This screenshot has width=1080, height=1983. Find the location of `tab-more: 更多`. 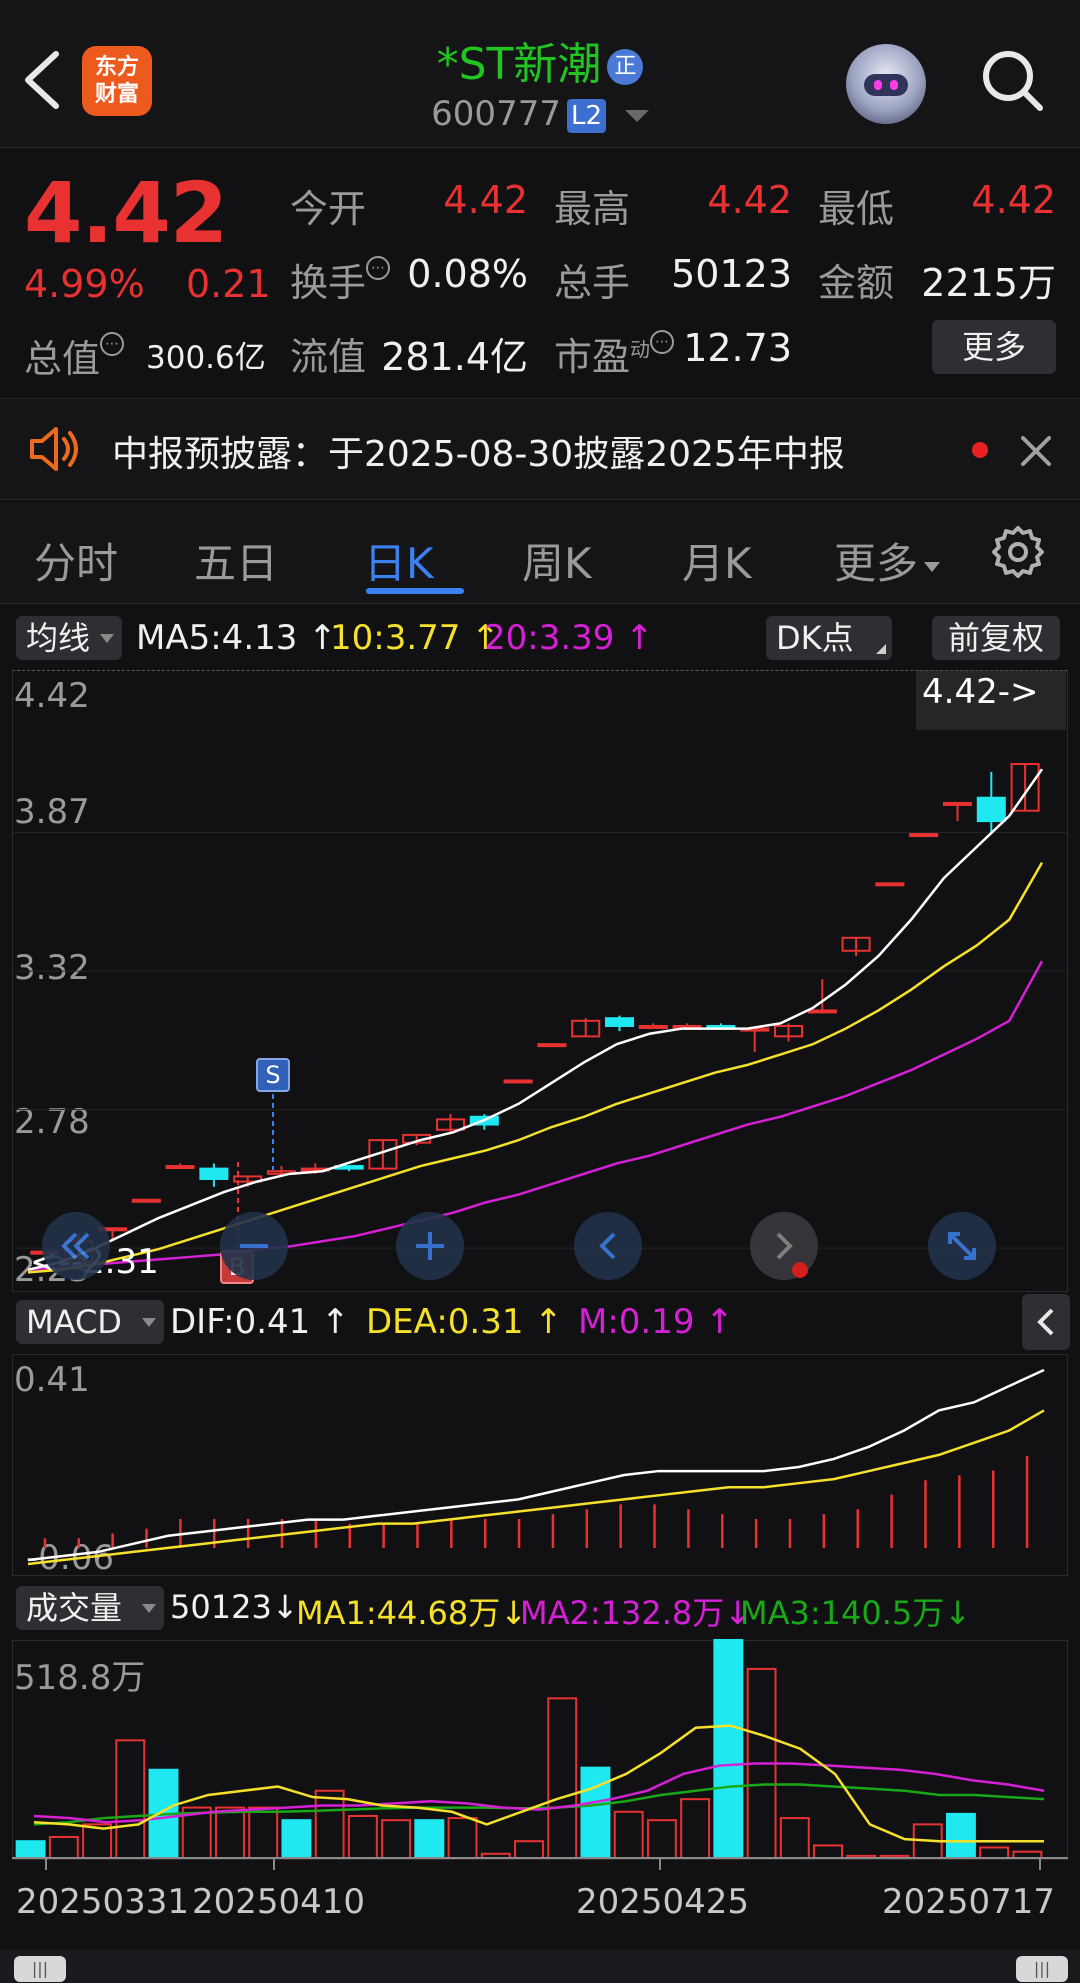

tab-more: 更多 is located at coordinates (887, 560).